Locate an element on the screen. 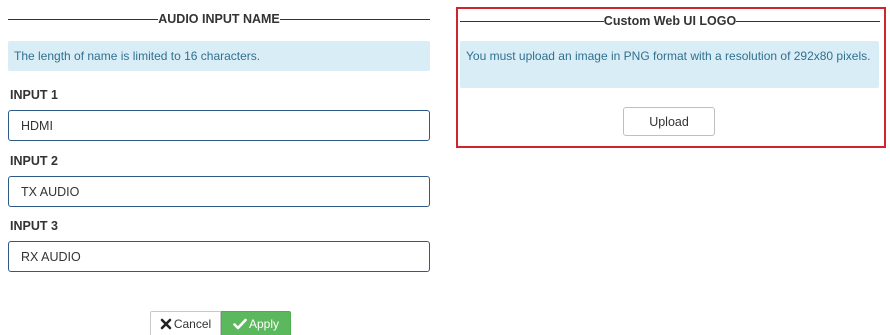  input-1-label: INPUT 1 is located at coordinates (34, 95).